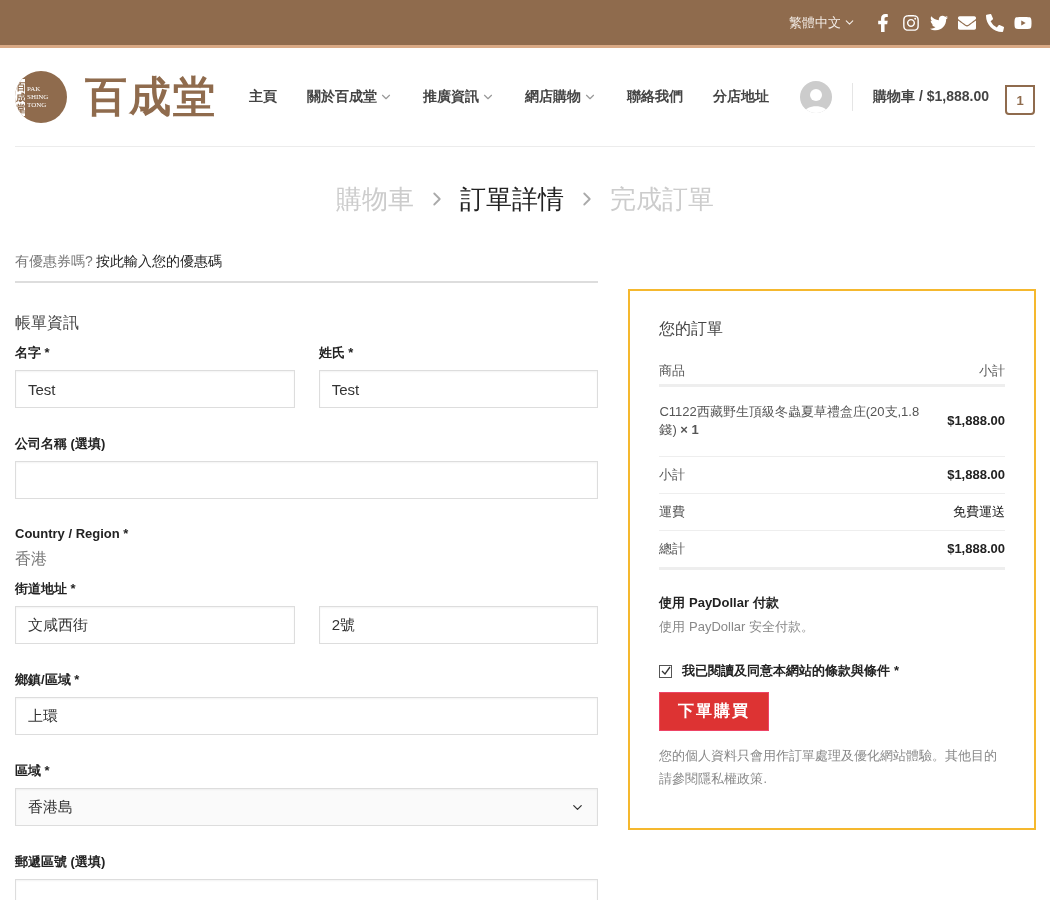 Image resolution: width=1050 pixels, height=900 pixels. What do you see at coordinates (672, 548) in the screenshot?
I see `summary-label: 總計` at bounding box center [672, 548].